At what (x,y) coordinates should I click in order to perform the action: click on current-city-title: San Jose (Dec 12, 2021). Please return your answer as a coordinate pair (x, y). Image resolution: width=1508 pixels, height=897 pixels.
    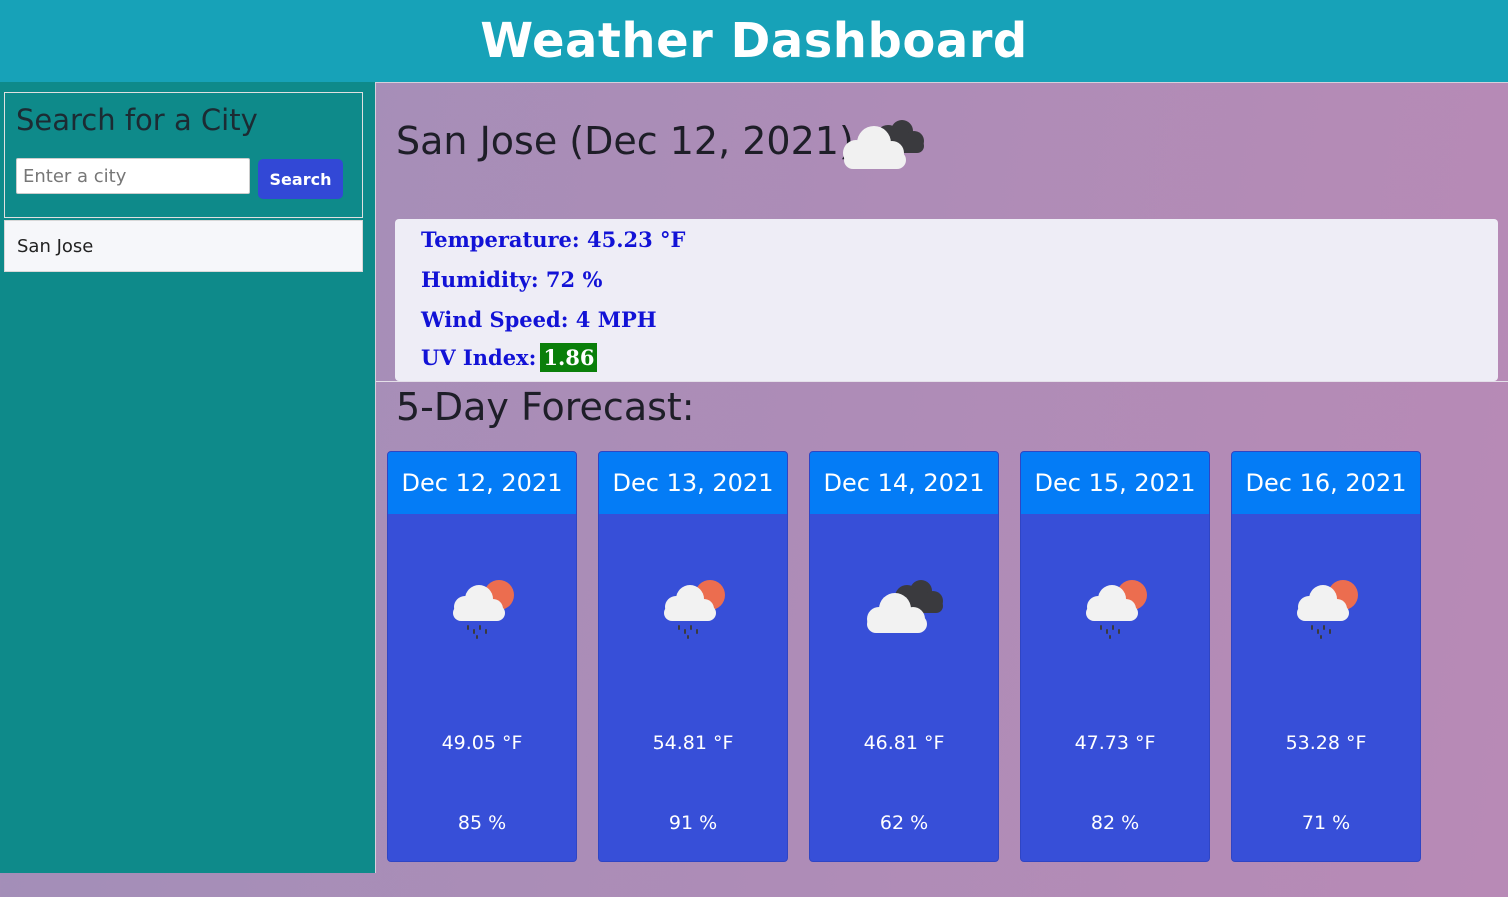
    Looking at the image, I should click on (625, 141).